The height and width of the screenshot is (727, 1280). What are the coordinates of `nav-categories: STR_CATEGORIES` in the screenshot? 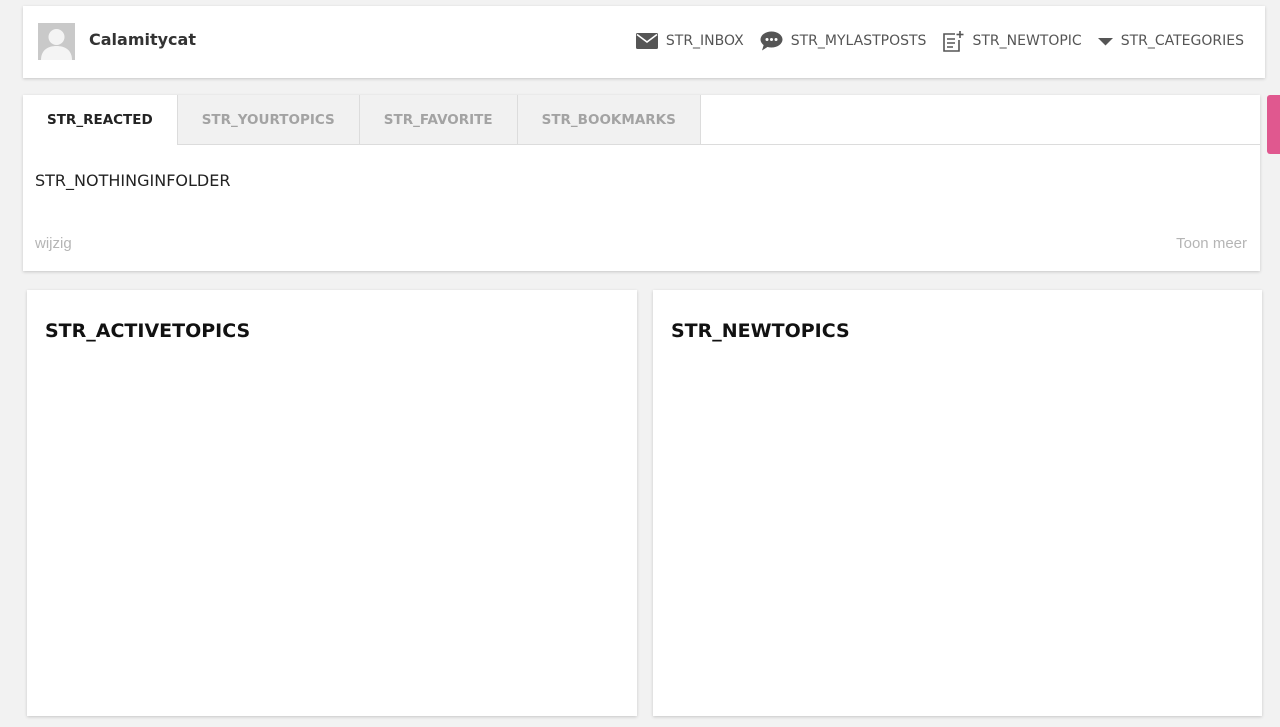 It's located at (1170, 41).